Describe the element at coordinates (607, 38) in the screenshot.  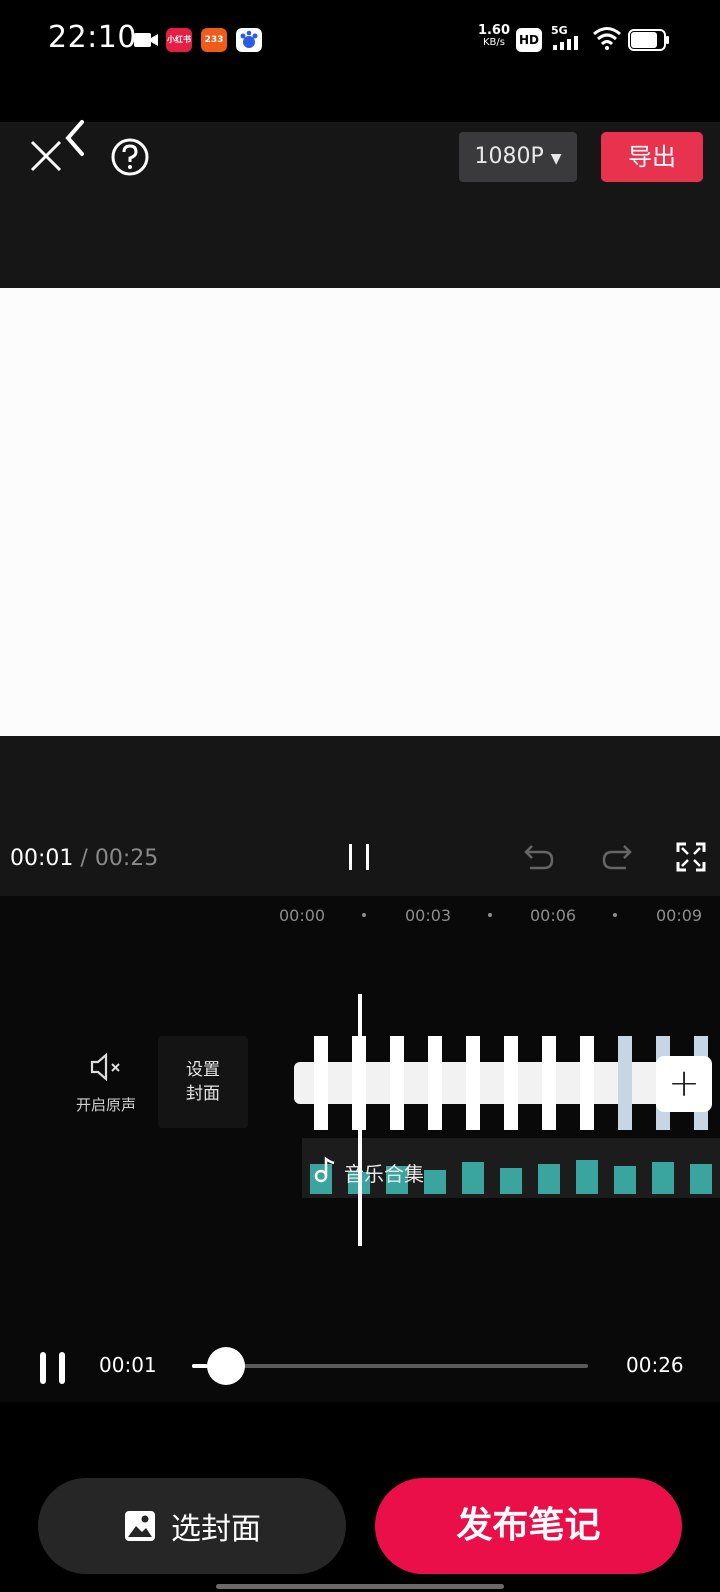
I see `wifi-icon` at that location.